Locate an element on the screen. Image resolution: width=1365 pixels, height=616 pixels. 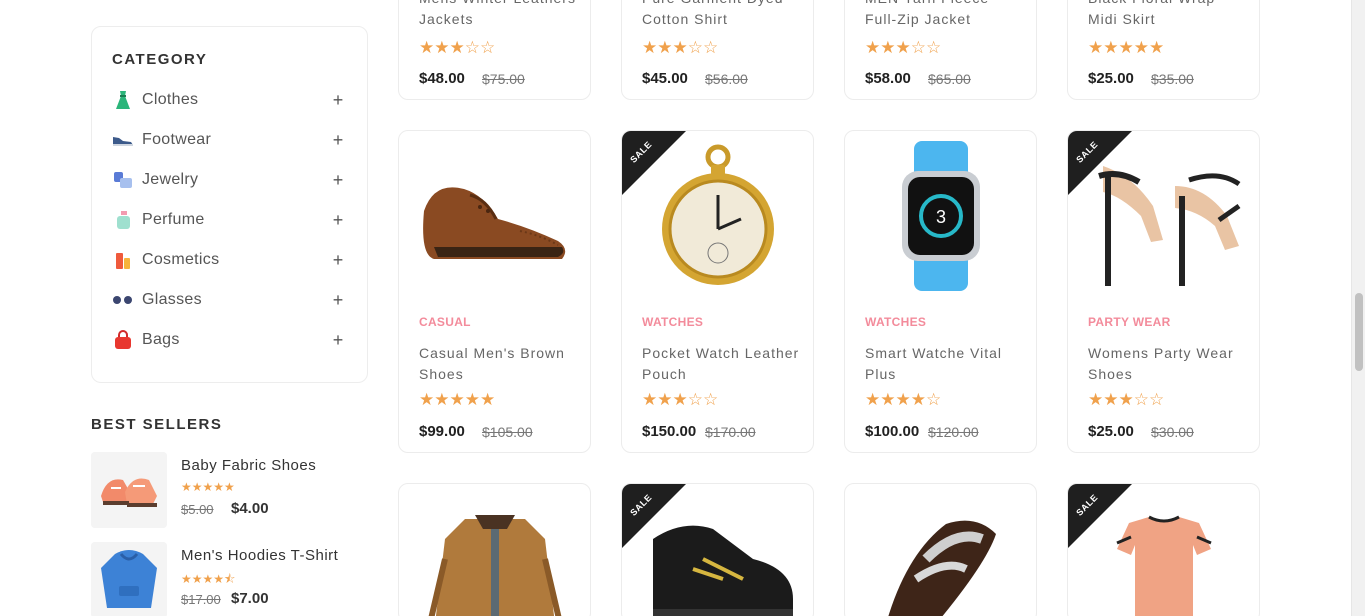
old-price: $5.00 is located at coordinates (197, 509).